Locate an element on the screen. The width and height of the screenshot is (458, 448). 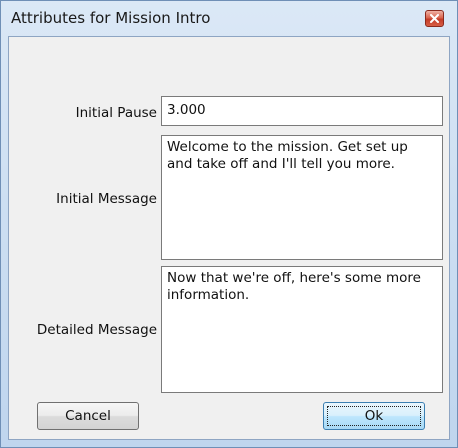
cancel-button: Cancel is located at coordinates (88, 416).